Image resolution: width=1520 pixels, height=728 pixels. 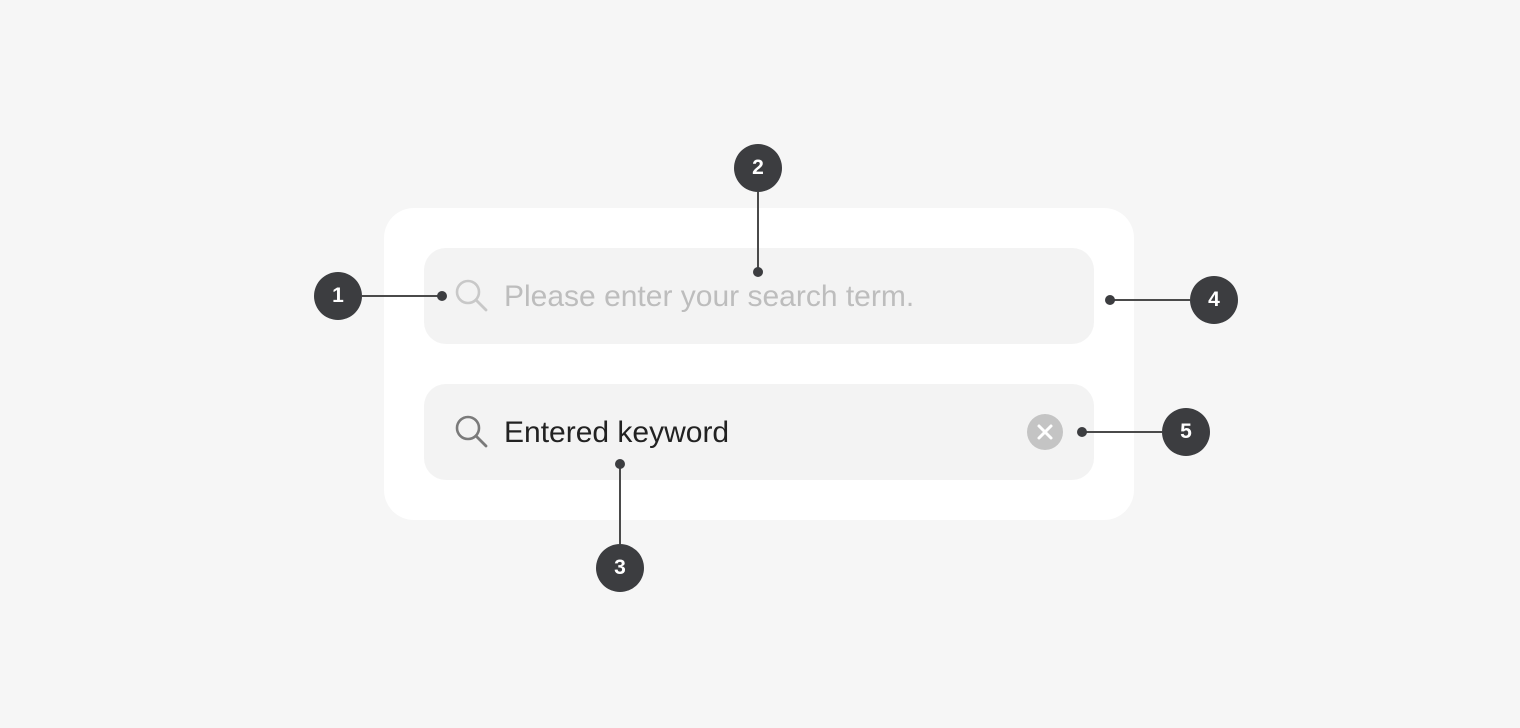 I want to click on callout-marker-1: 1, so click(x=338, y=296).